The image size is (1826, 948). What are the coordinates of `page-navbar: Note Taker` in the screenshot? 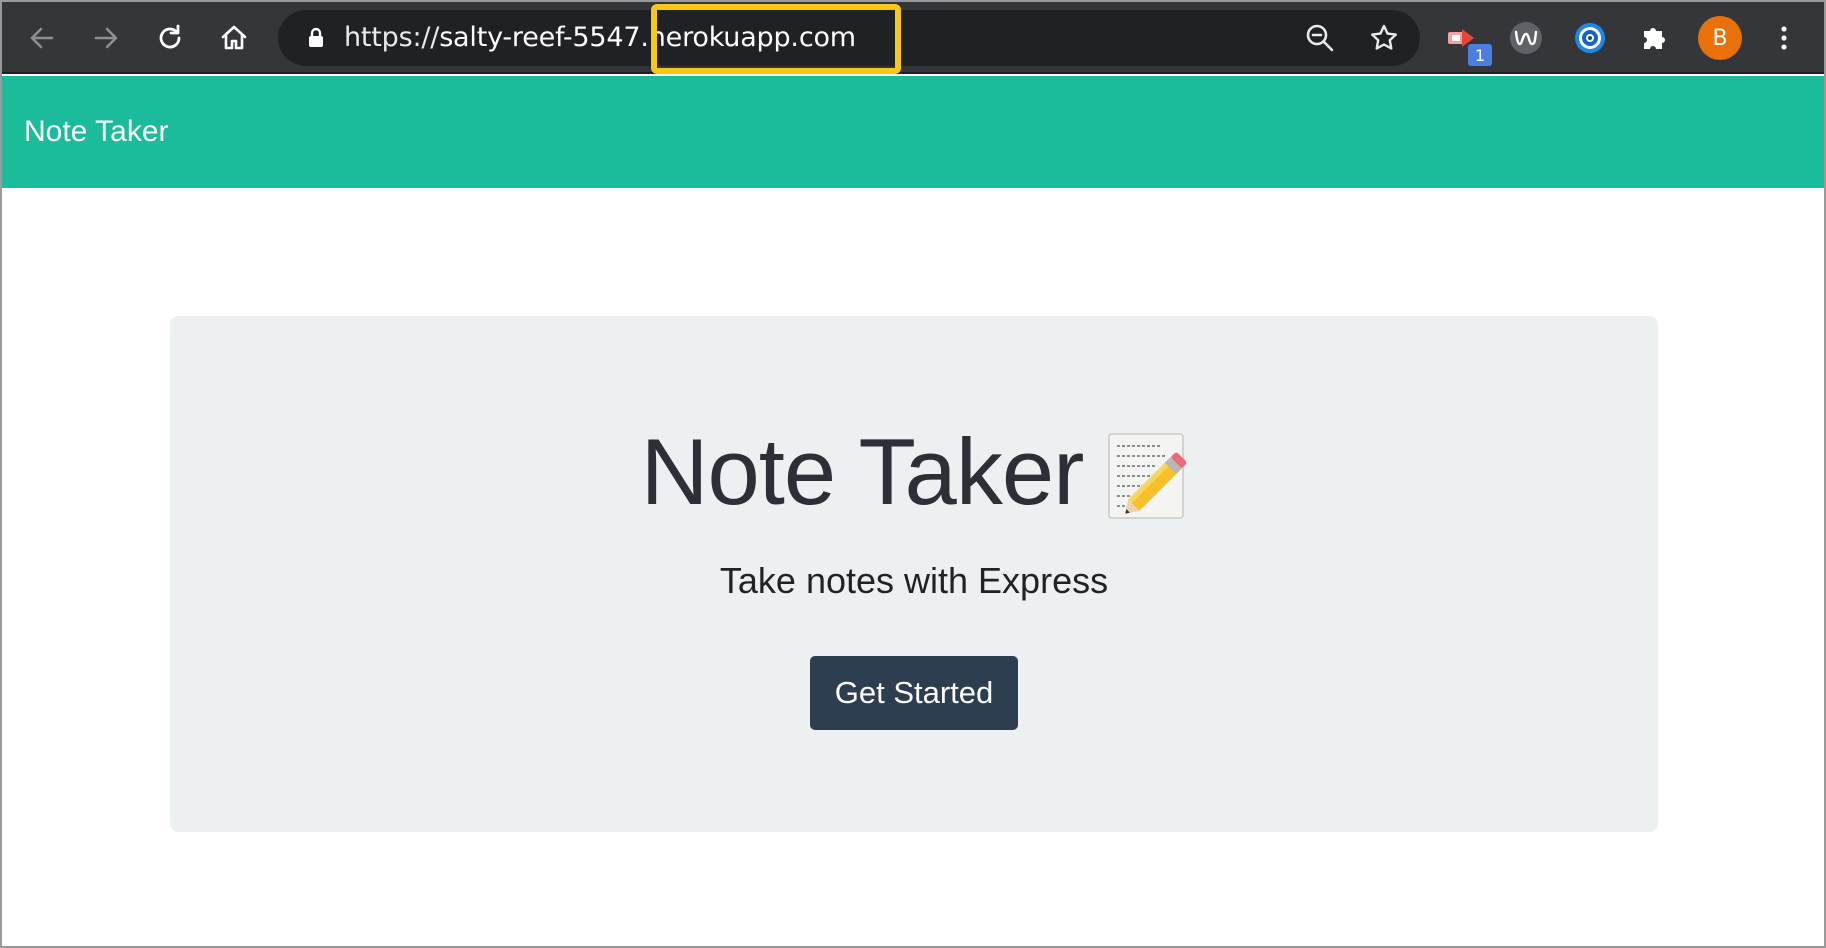 It's located at (913, 132).